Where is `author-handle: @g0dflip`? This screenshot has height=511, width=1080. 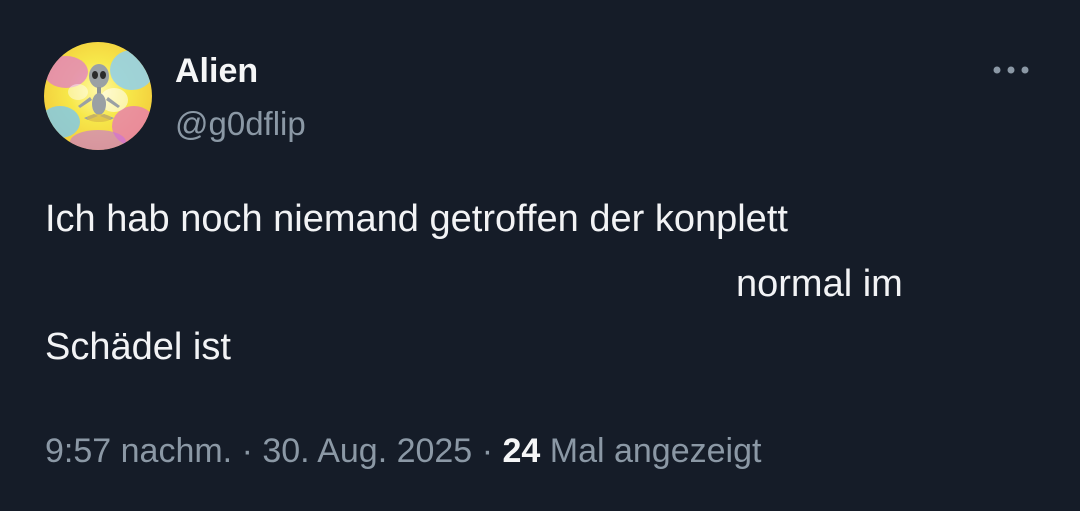 author-handle: @g0dflip is located at coordinates (240, 124).